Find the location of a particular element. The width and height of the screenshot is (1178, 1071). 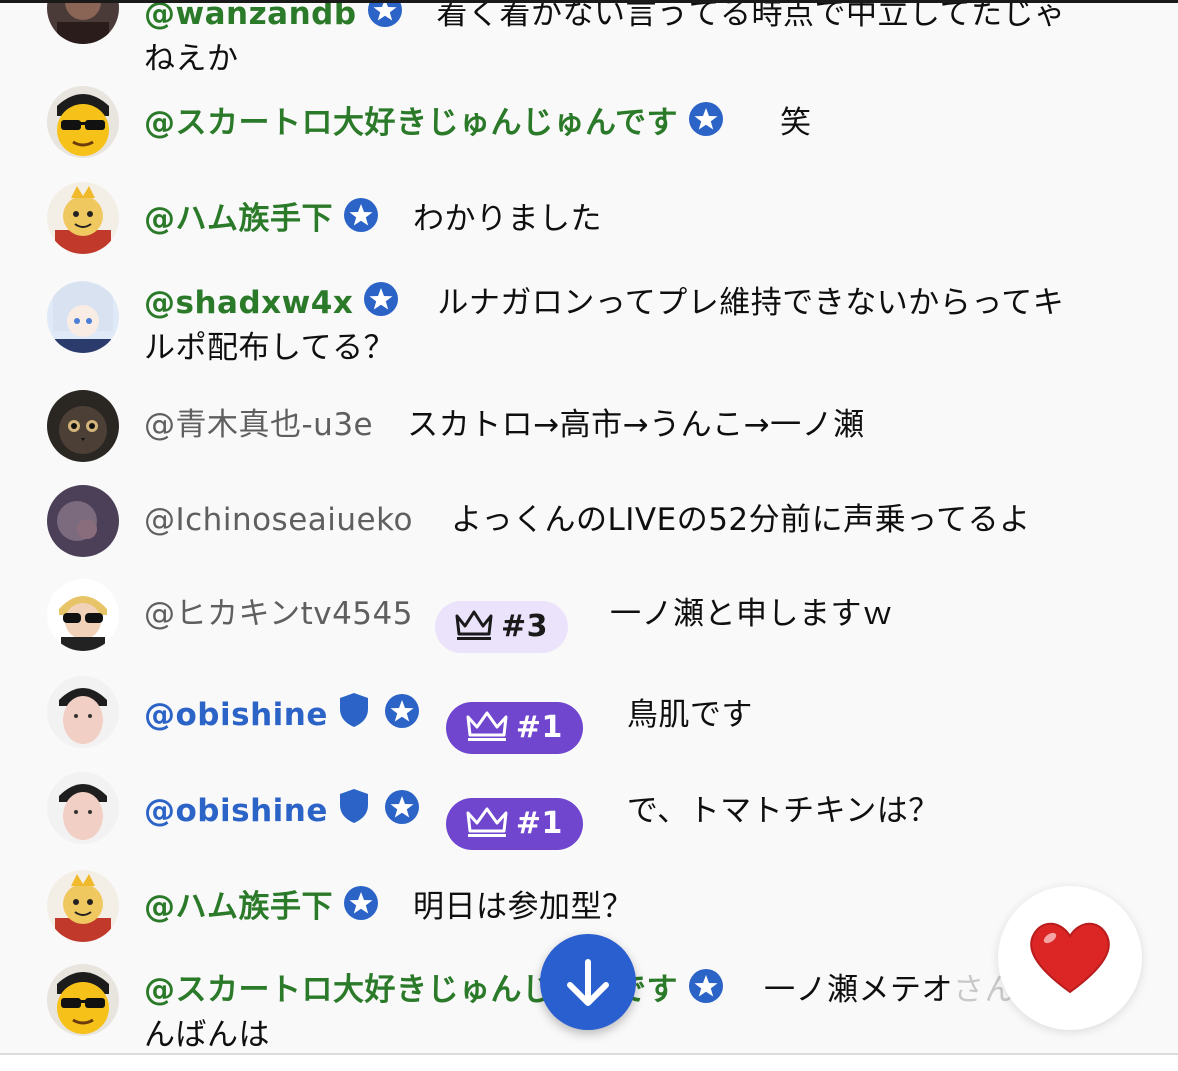

message-text: わかりました is located at coordinates (507, 219).